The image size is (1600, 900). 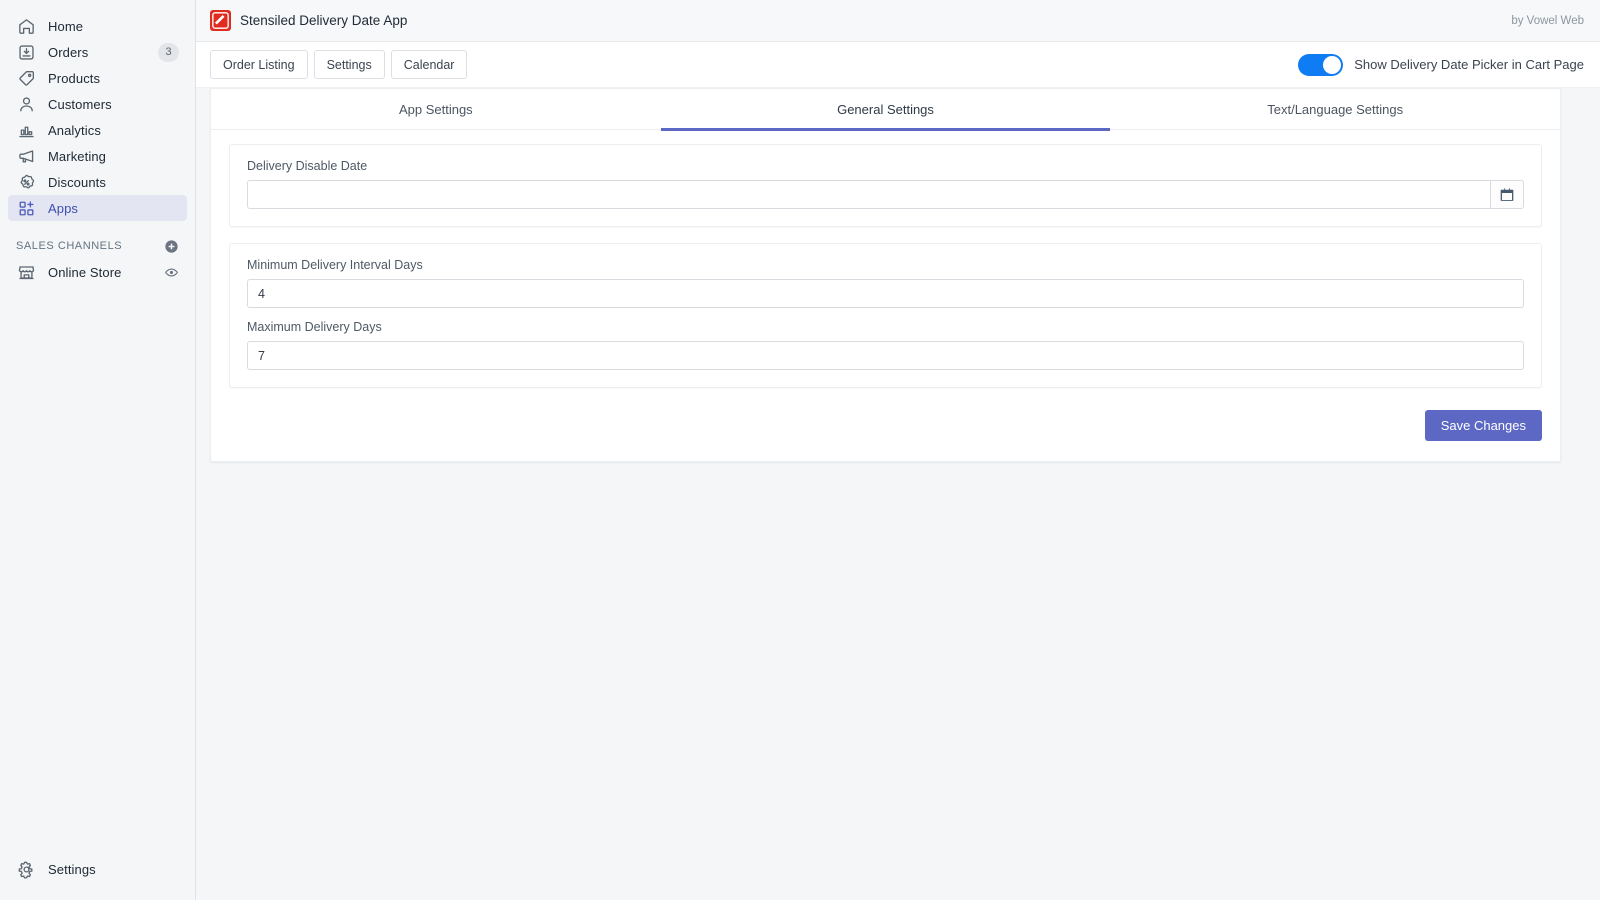 What do you see at coordinates (314, 327) in the screenshot?
I see `maximum-delivery-days-label: Maximum Delivery Days` at bounding box center [314, 327].